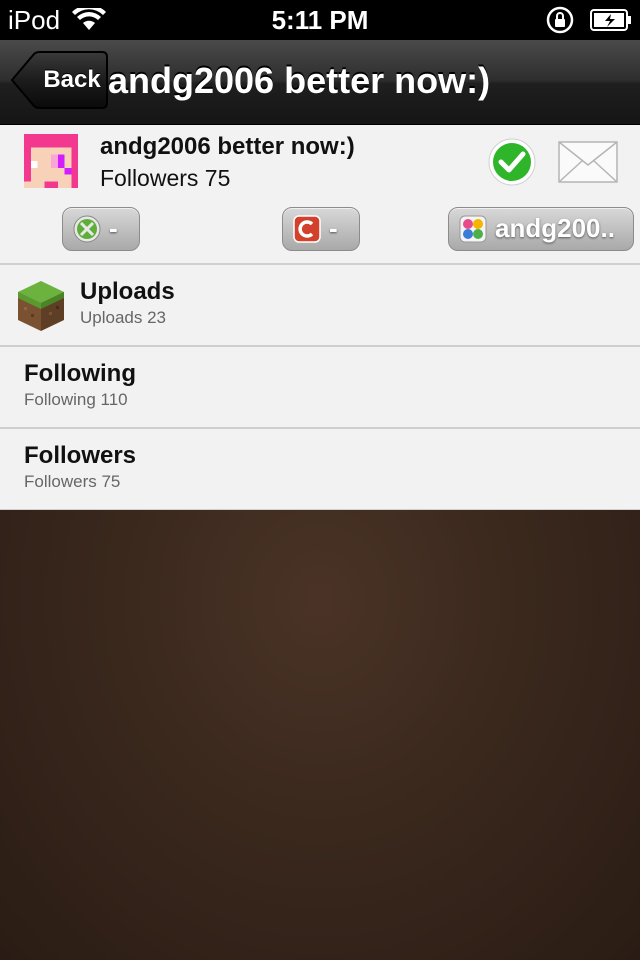 The width and height of the screenshot is (640, 960). Describe the element at coordinates (333, 228) in the screenshot. I see `game-badge-label: -` at that location.